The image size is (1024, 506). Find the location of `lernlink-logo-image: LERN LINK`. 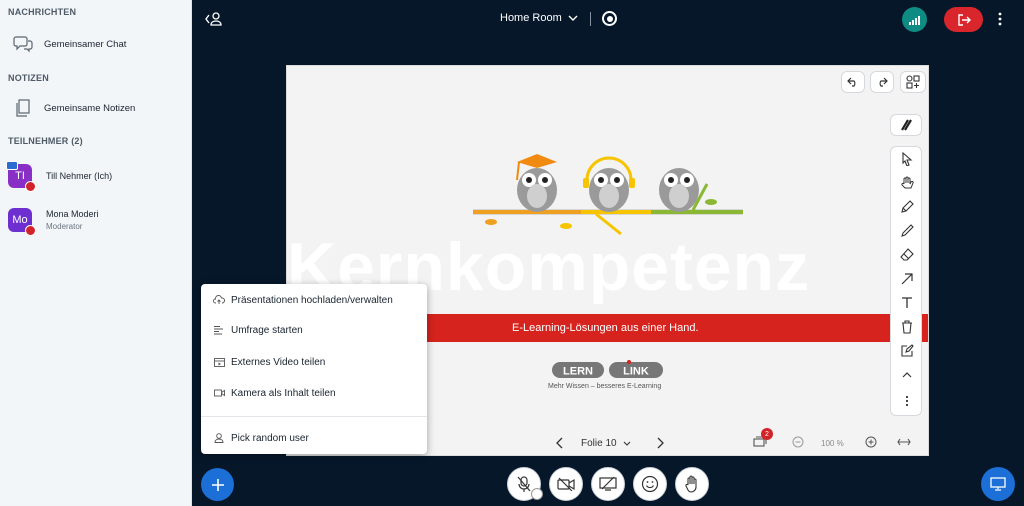

lernlink-logo-image: LERN LINK is located at coordinates (607, 369).